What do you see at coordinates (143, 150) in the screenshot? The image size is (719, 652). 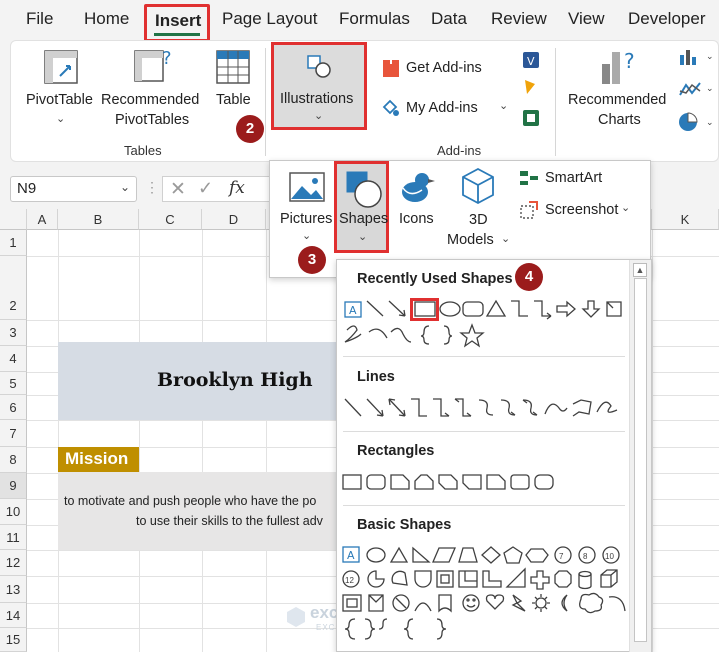 I see `tables-group-label: Tables` at bounding box center [143, 150].